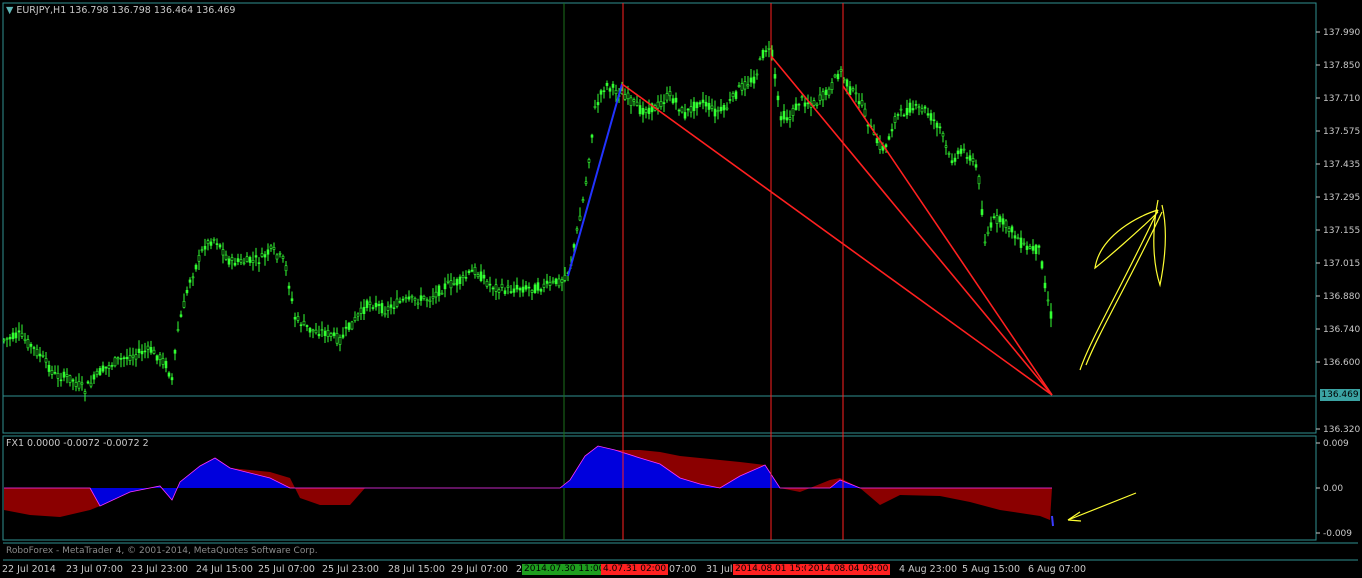 This screenshot has height=578, width=1362. What do you see at coordinates (286, 569) in the screenshot?
I see `time-axis-label: 25 Jul 07:00` at bounding box center [286, 569].